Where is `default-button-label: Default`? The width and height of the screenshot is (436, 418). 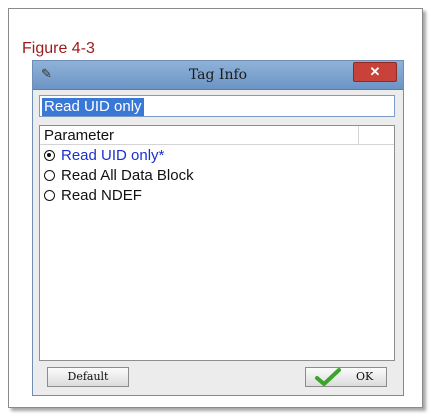
default-button-label: Default is located at coordinates (88, 376).